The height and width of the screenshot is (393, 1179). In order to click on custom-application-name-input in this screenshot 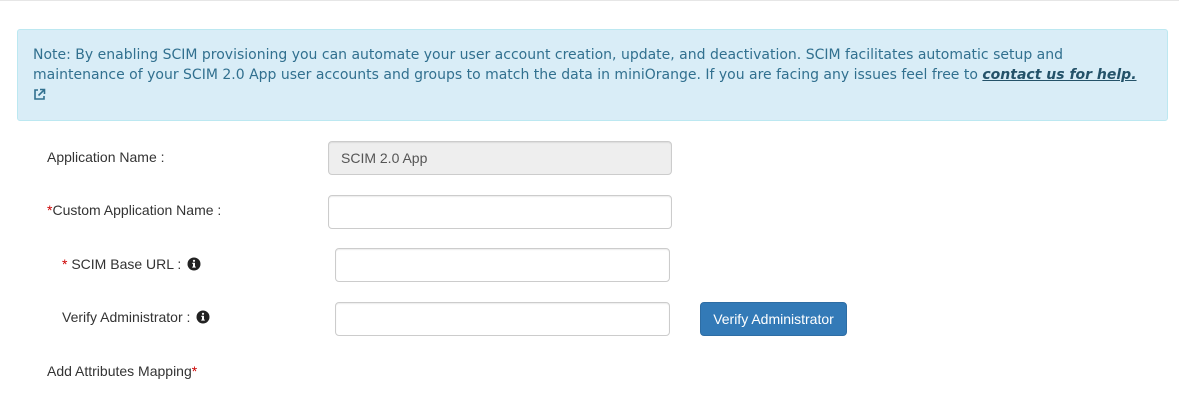, I will do `click(500, 212)`.